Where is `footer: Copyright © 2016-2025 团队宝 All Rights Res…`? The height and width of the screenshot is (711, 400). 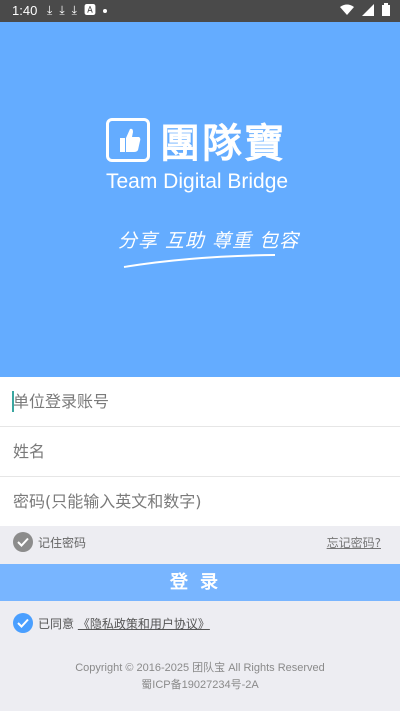 footer: Copyright © 2016-2025 团队宝 All Rights Res… is located at coordinates (200, 677).